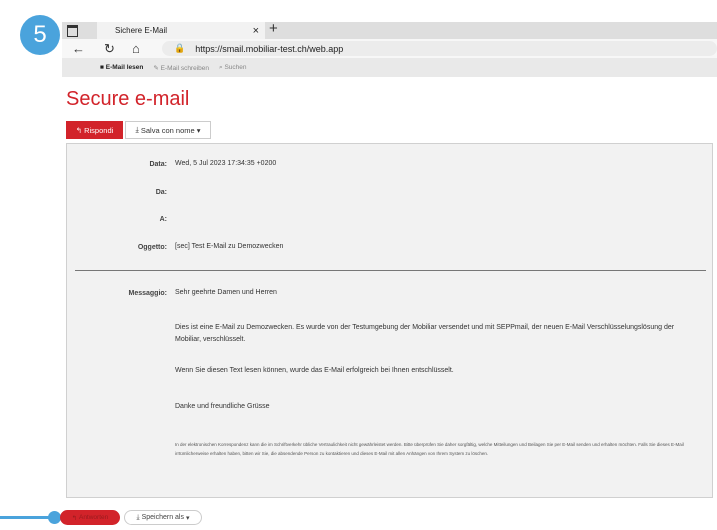 The width and height of the screenshot is (717, 530). I want to click on browser-tab: Sichere E-Mail ×, so click(181, 30).